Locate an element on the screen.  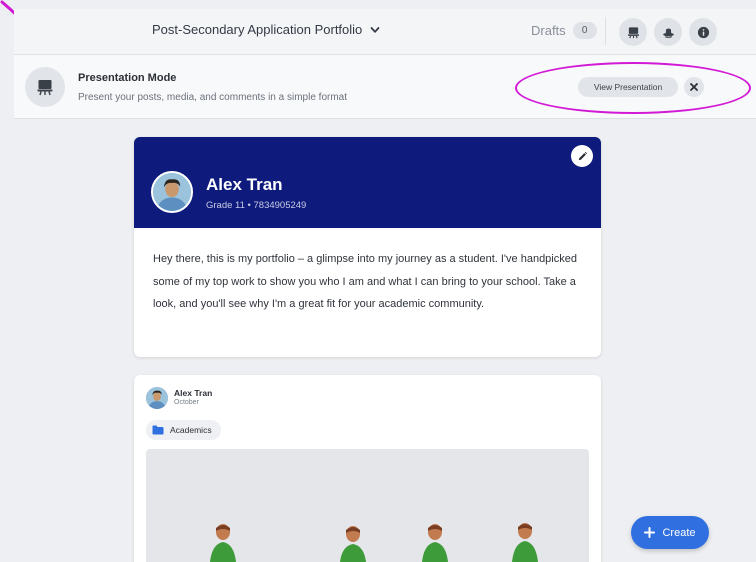
folder-tag-label: Academics is located at coordinates (191, 430).